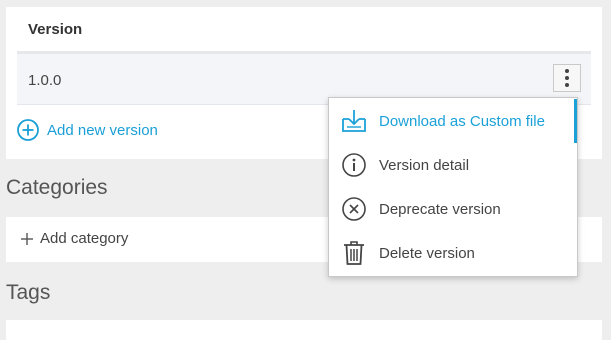 The height and width of the screenshot is (340, 611). I want to click on menu-item-version-detail: Version detail, so click(453, 165).